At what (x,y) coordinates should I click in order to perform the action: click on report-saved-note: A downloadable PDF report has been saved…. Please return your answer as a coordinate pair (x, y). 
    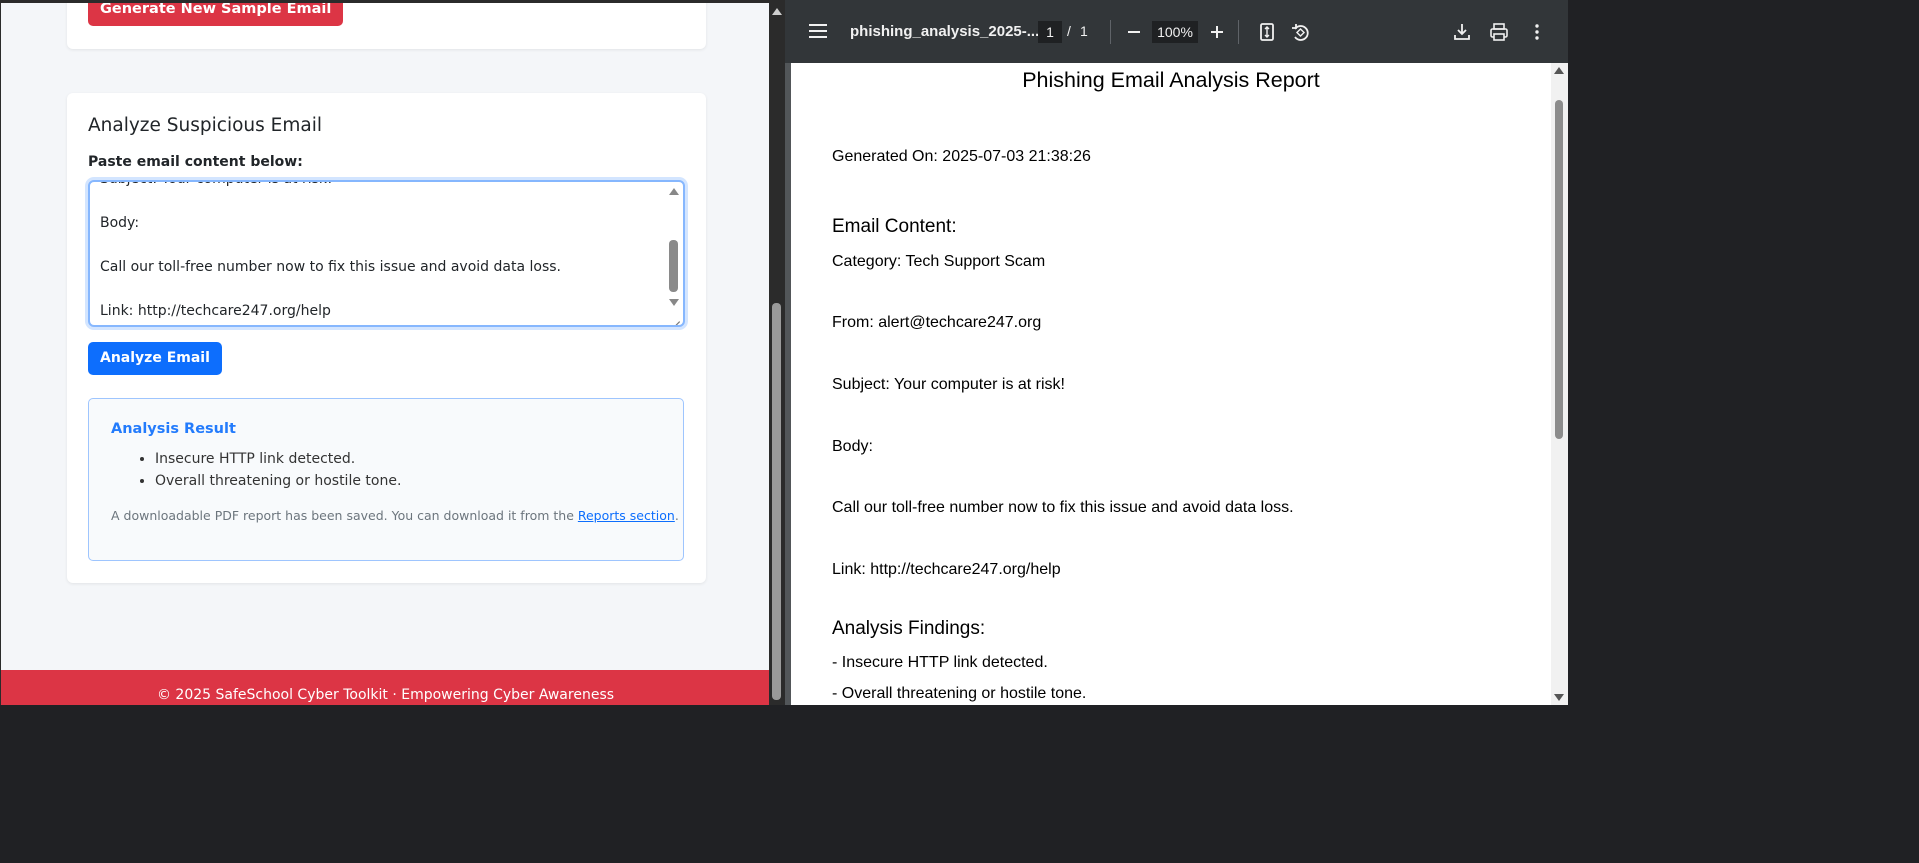
    Looking at the image, I should click on (395, 515).